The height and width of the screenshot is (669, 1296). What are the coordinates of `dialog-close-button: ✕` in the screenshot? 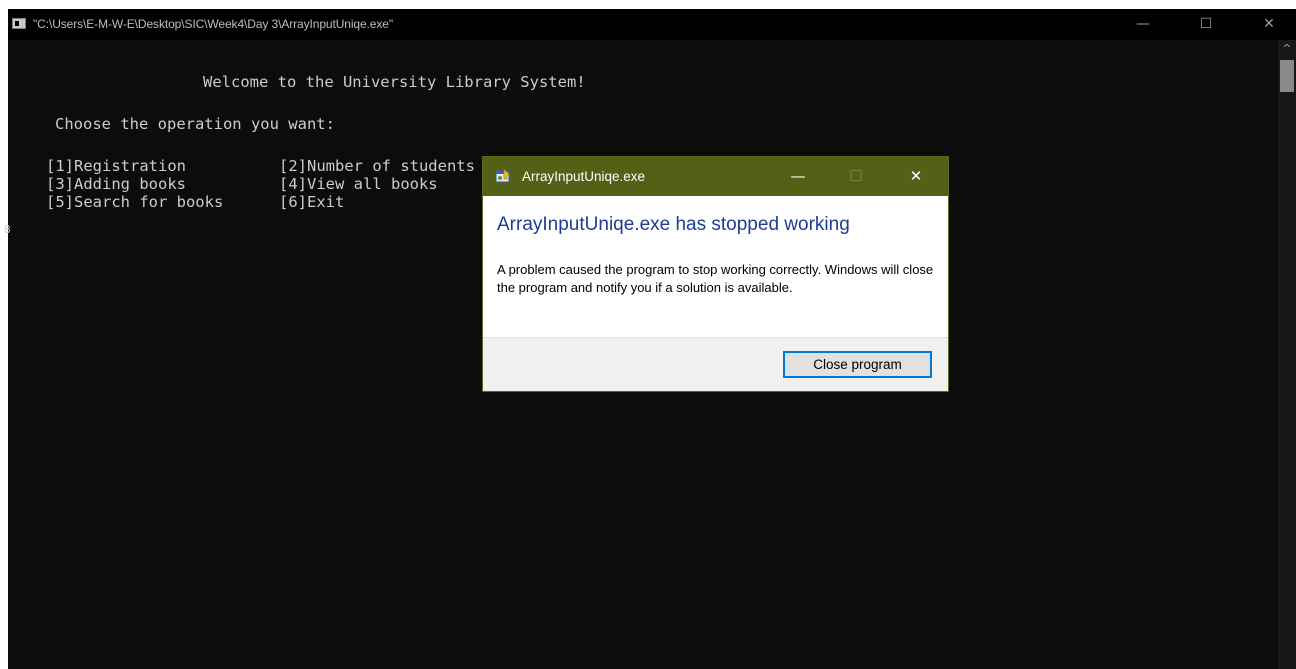 It's located at (916, 176).